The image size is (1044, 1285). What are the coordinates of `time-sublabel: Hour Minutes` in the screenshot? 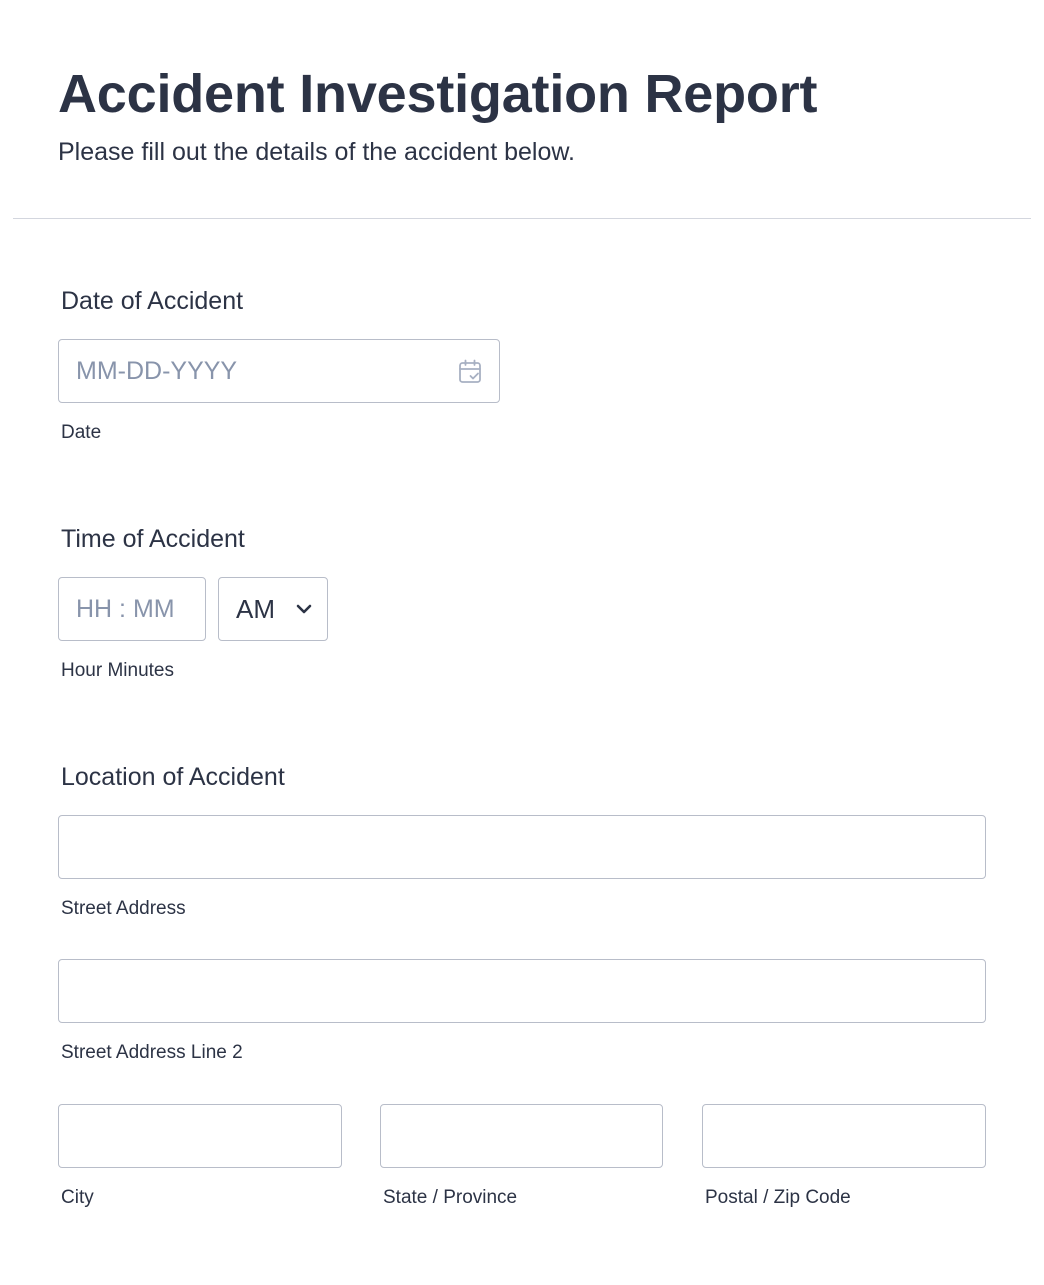 It's located at (117, 670).